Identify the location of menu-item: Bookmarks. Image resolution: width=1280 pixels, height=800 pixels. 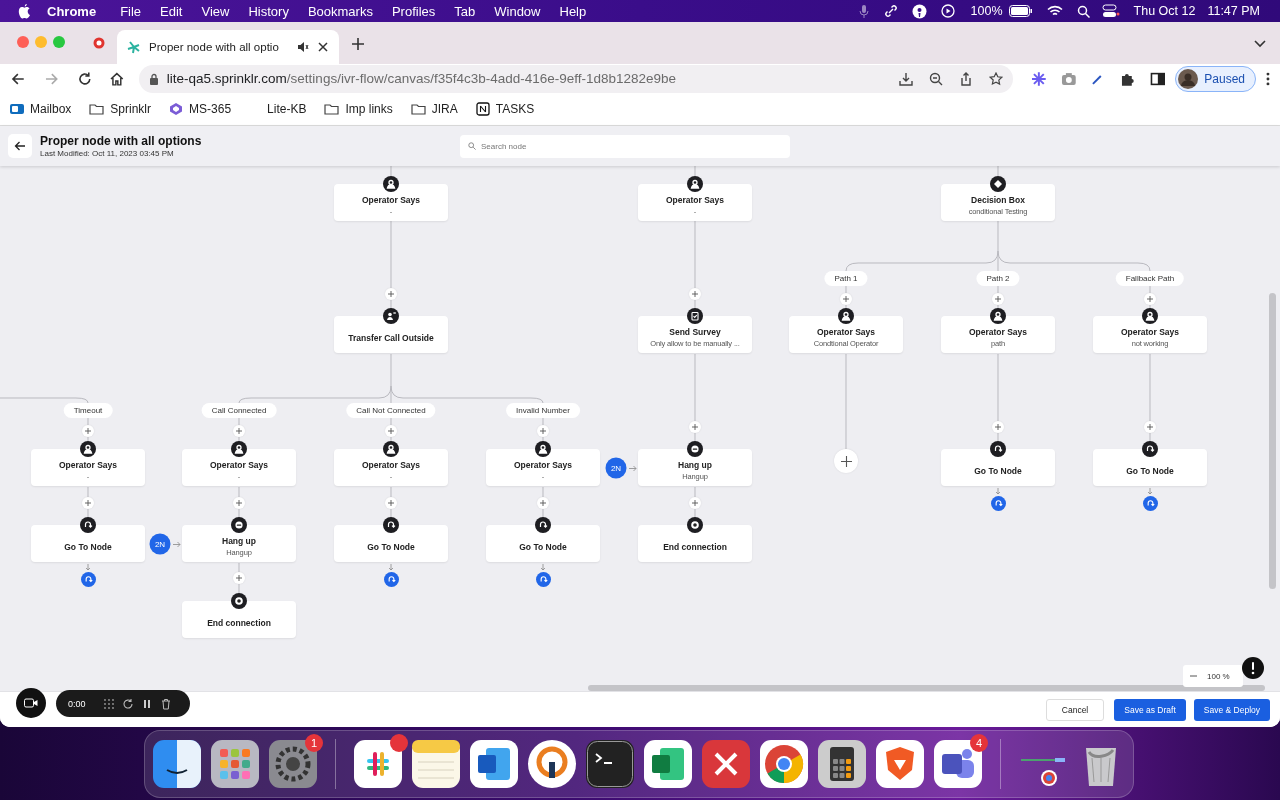
(340, 11).